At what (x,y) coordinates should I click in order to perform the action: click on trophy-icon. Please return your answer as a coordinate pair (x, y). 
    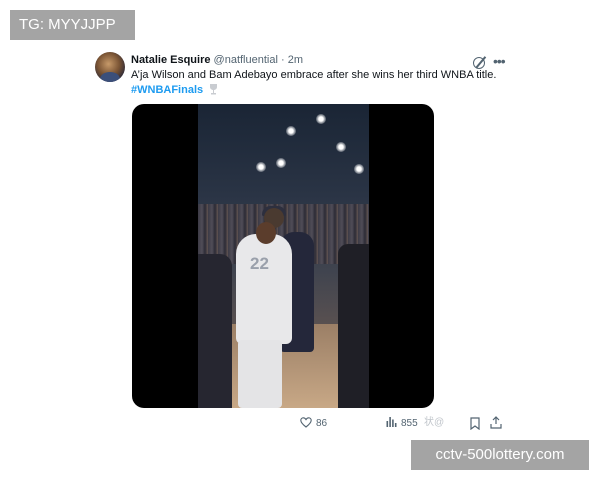
    Looking at the image, I should click on (214, 89).